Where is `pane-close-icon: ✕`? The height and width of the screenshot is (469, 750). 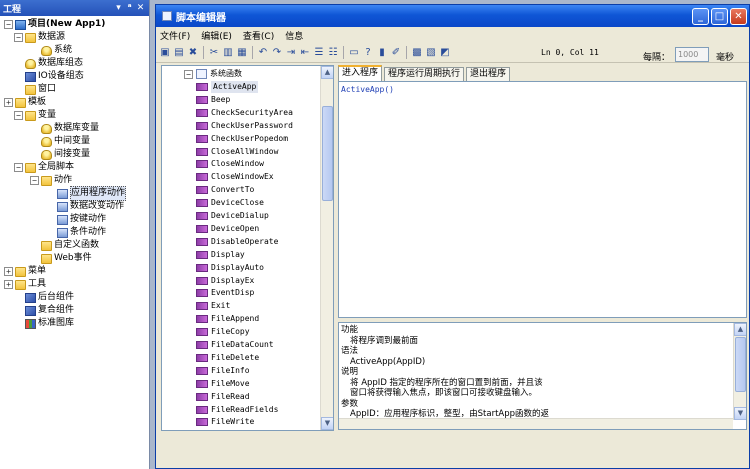 pane-close-icon: ✕ is located at coordinates (140, 8).